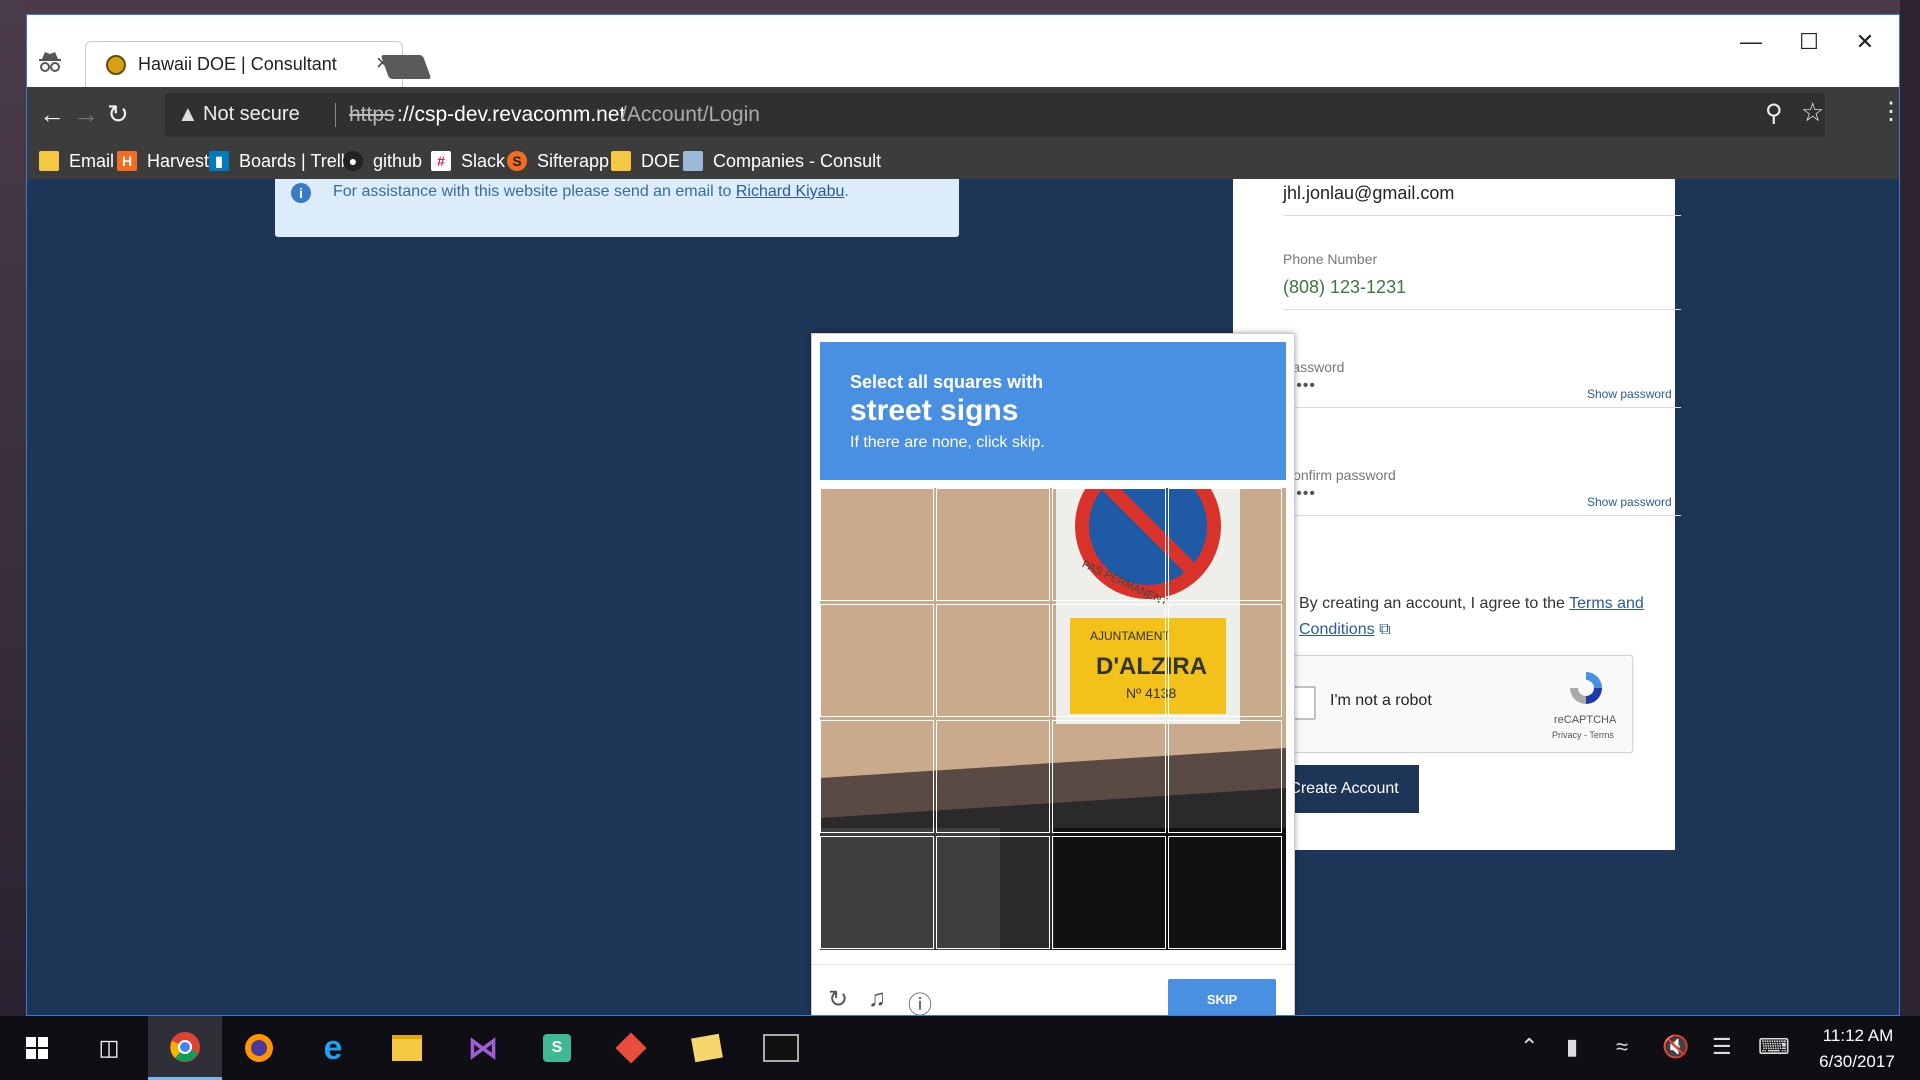 The image size is (1920, 1080). What do you see at coordinates (406, 67) in the screenshot?
I see `new-tab-button` at bounding box center [406, 67].